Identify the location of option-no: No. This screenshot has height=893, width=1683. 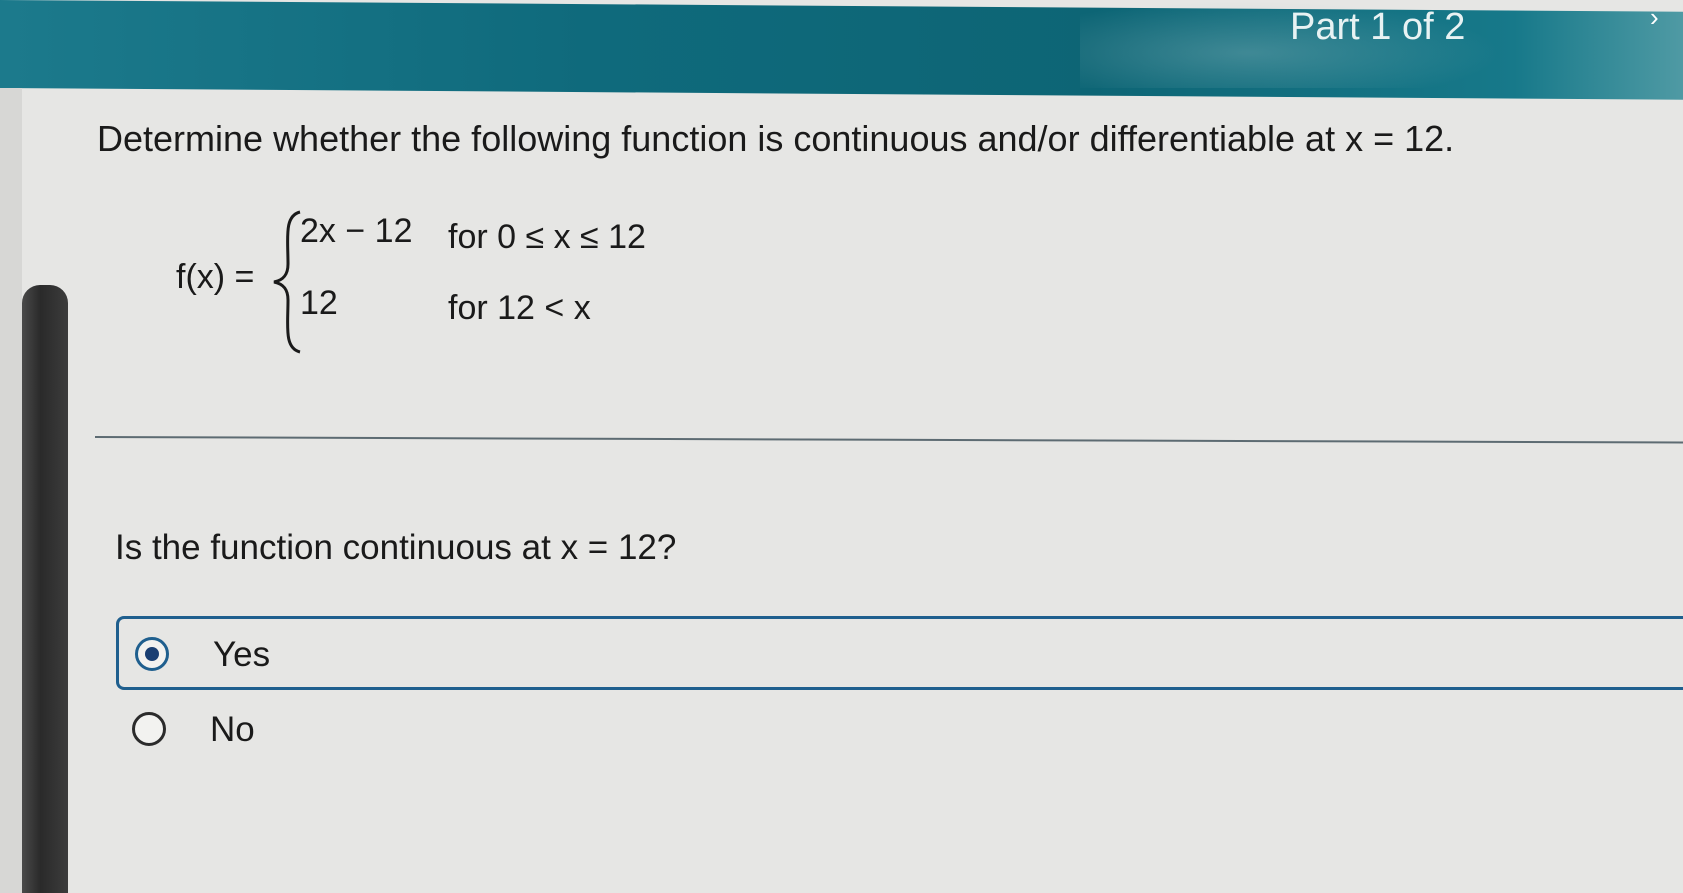
(899, 731).